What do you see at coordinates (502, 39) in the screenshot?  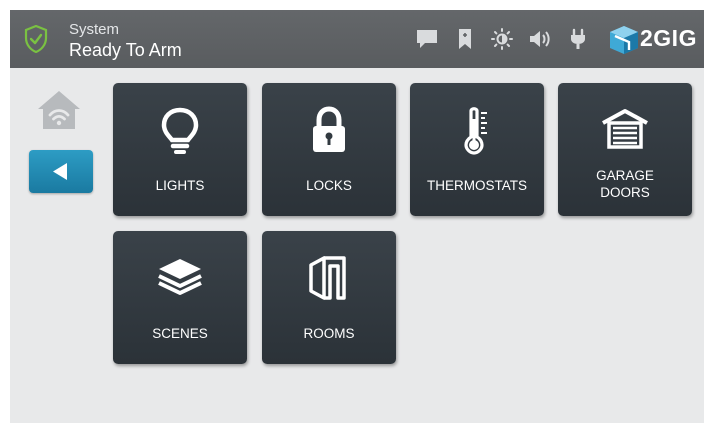 I see `brightness-icon` at bounding box center [502, 39].